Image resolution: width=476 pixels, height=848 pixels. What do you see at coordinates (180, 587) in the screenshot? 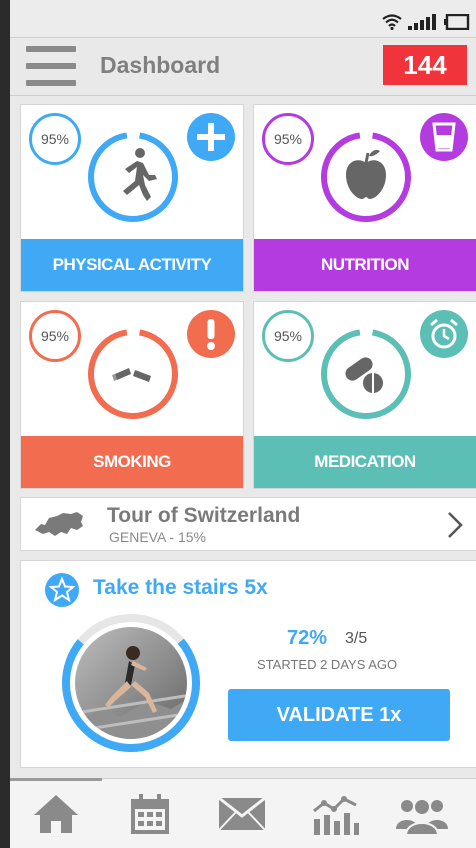
I see `challenge-title: Take the stairs 5x` at bounding box center [180, 587].